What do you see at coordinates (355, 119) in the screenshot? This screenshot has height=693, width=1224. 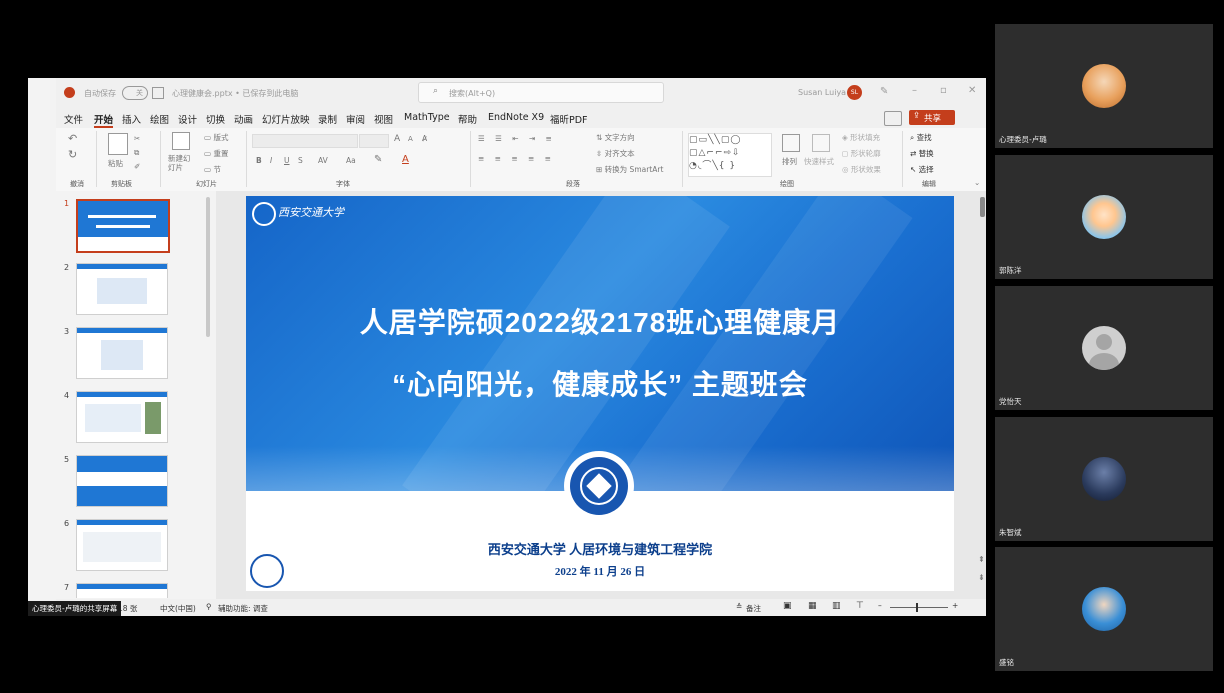 I see `menu-item-review: 审阅` at bounding box center [355, 119].